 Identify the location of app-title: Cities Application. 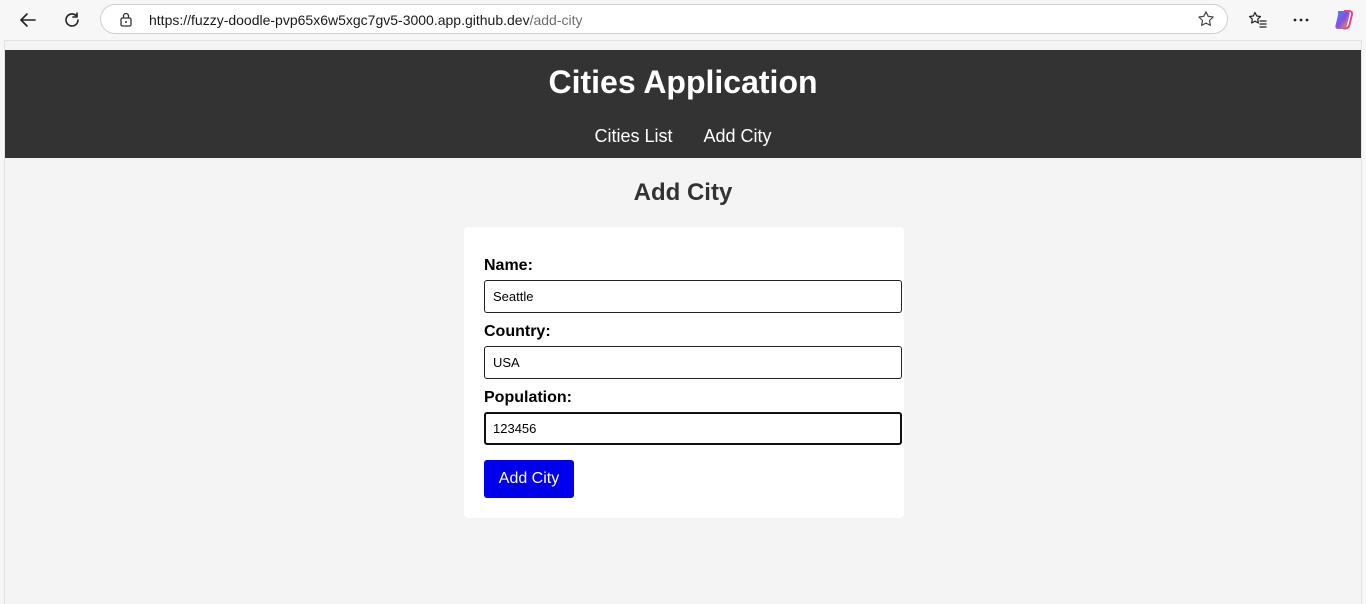
(683, 82).